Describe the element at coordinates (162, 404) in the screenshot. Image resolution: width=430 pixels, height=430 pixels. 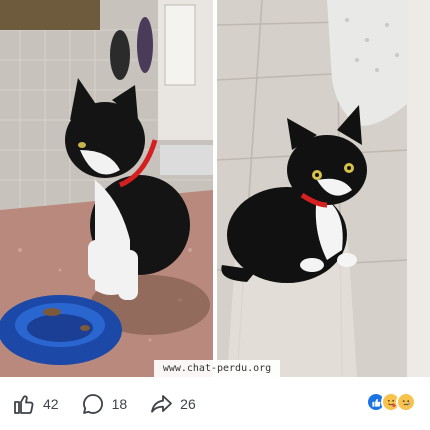
I see `share-arrow-icon` at that location.